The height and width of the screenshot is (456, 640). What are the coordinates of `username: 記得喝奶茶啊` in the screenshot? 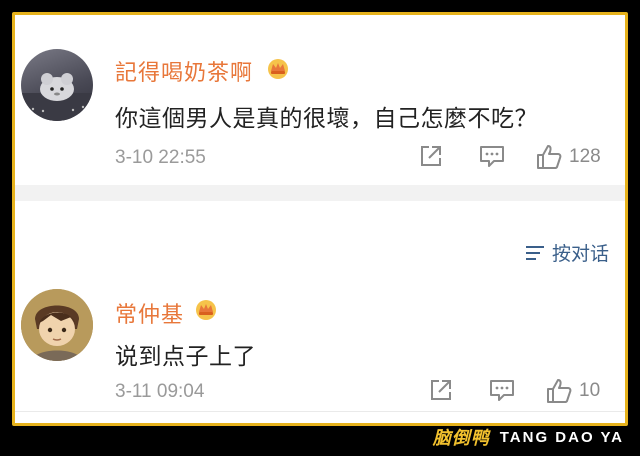 It's located at (184, 71).